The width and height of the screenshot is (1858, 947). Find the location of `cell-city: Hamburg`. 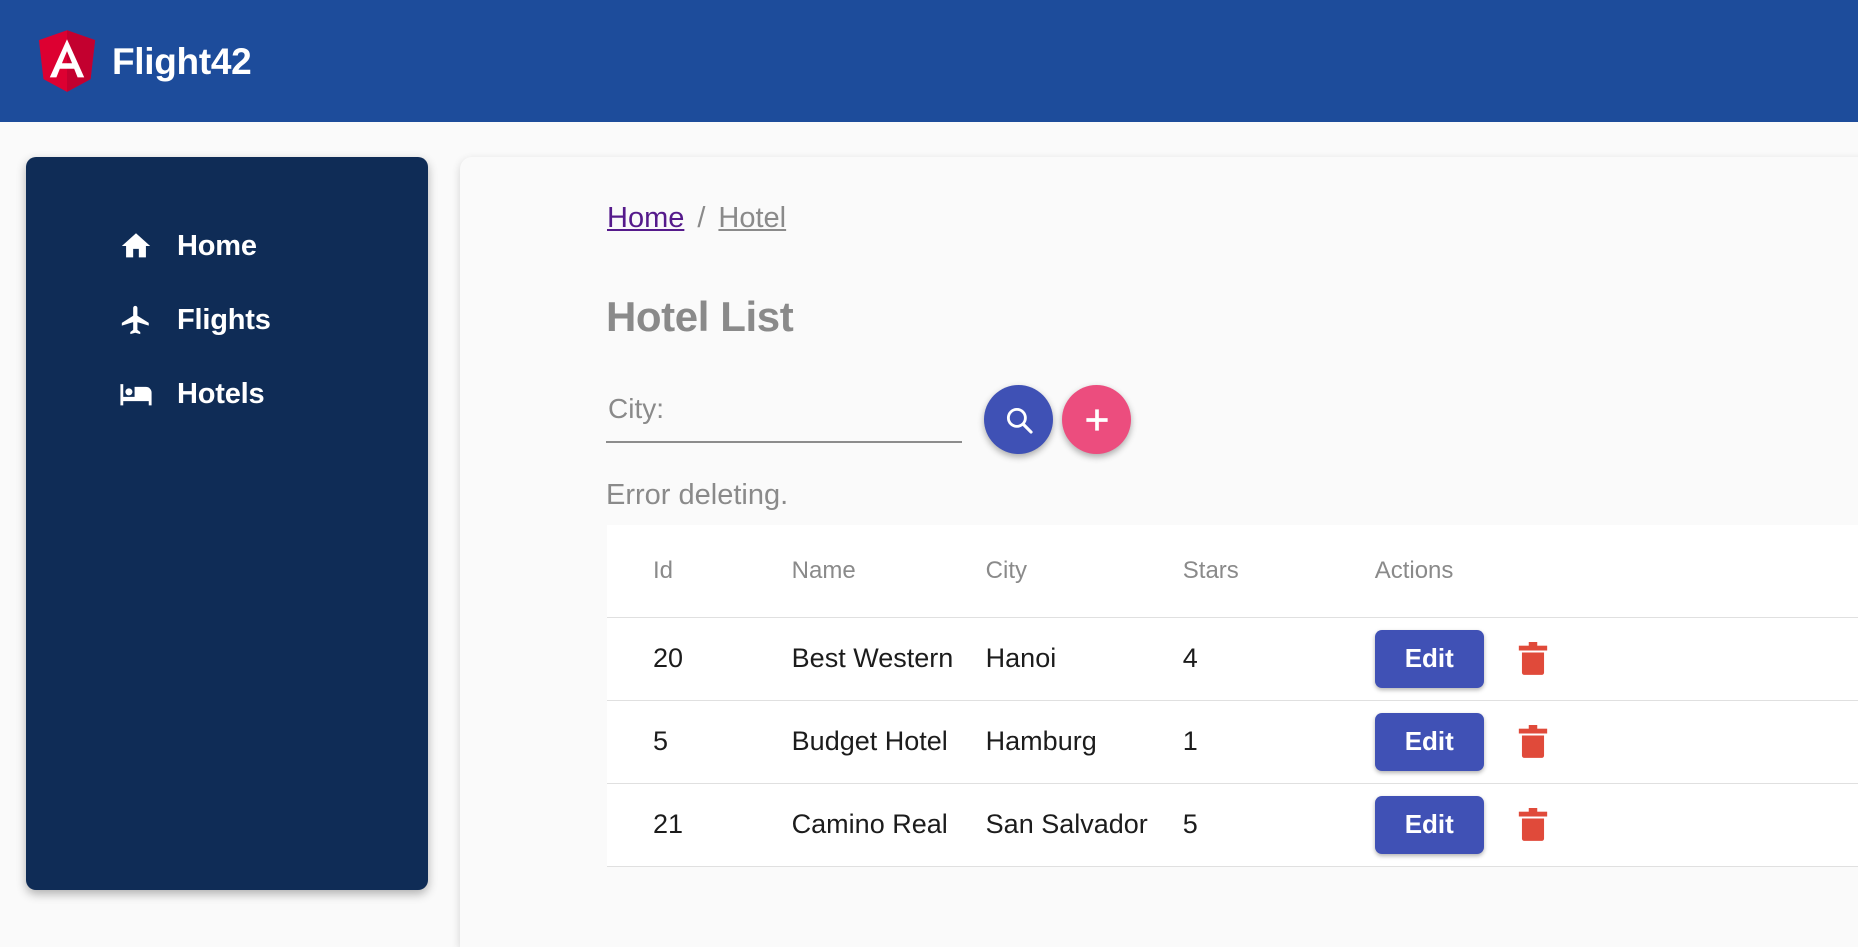

cell-city: Hamburg is located at coordinates (1084, 742).